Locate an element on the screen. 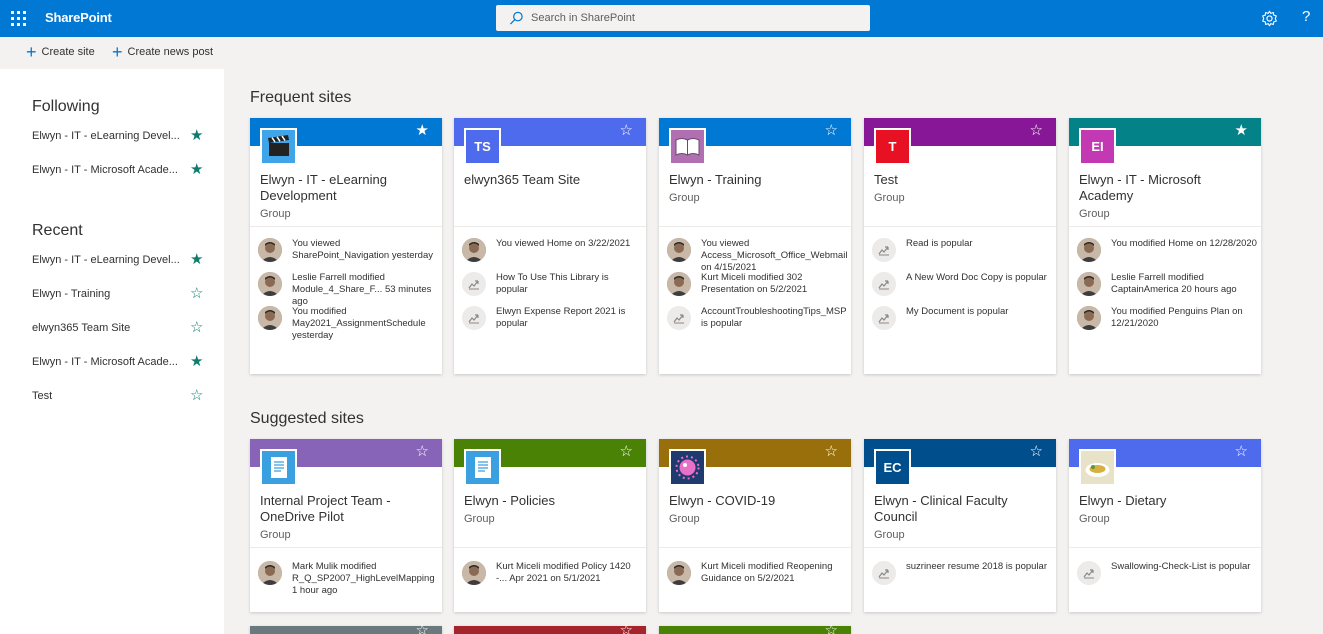 This screenshot has width=1323, height=634. activity-item: Read is popular is located at coordinates (961, 256).